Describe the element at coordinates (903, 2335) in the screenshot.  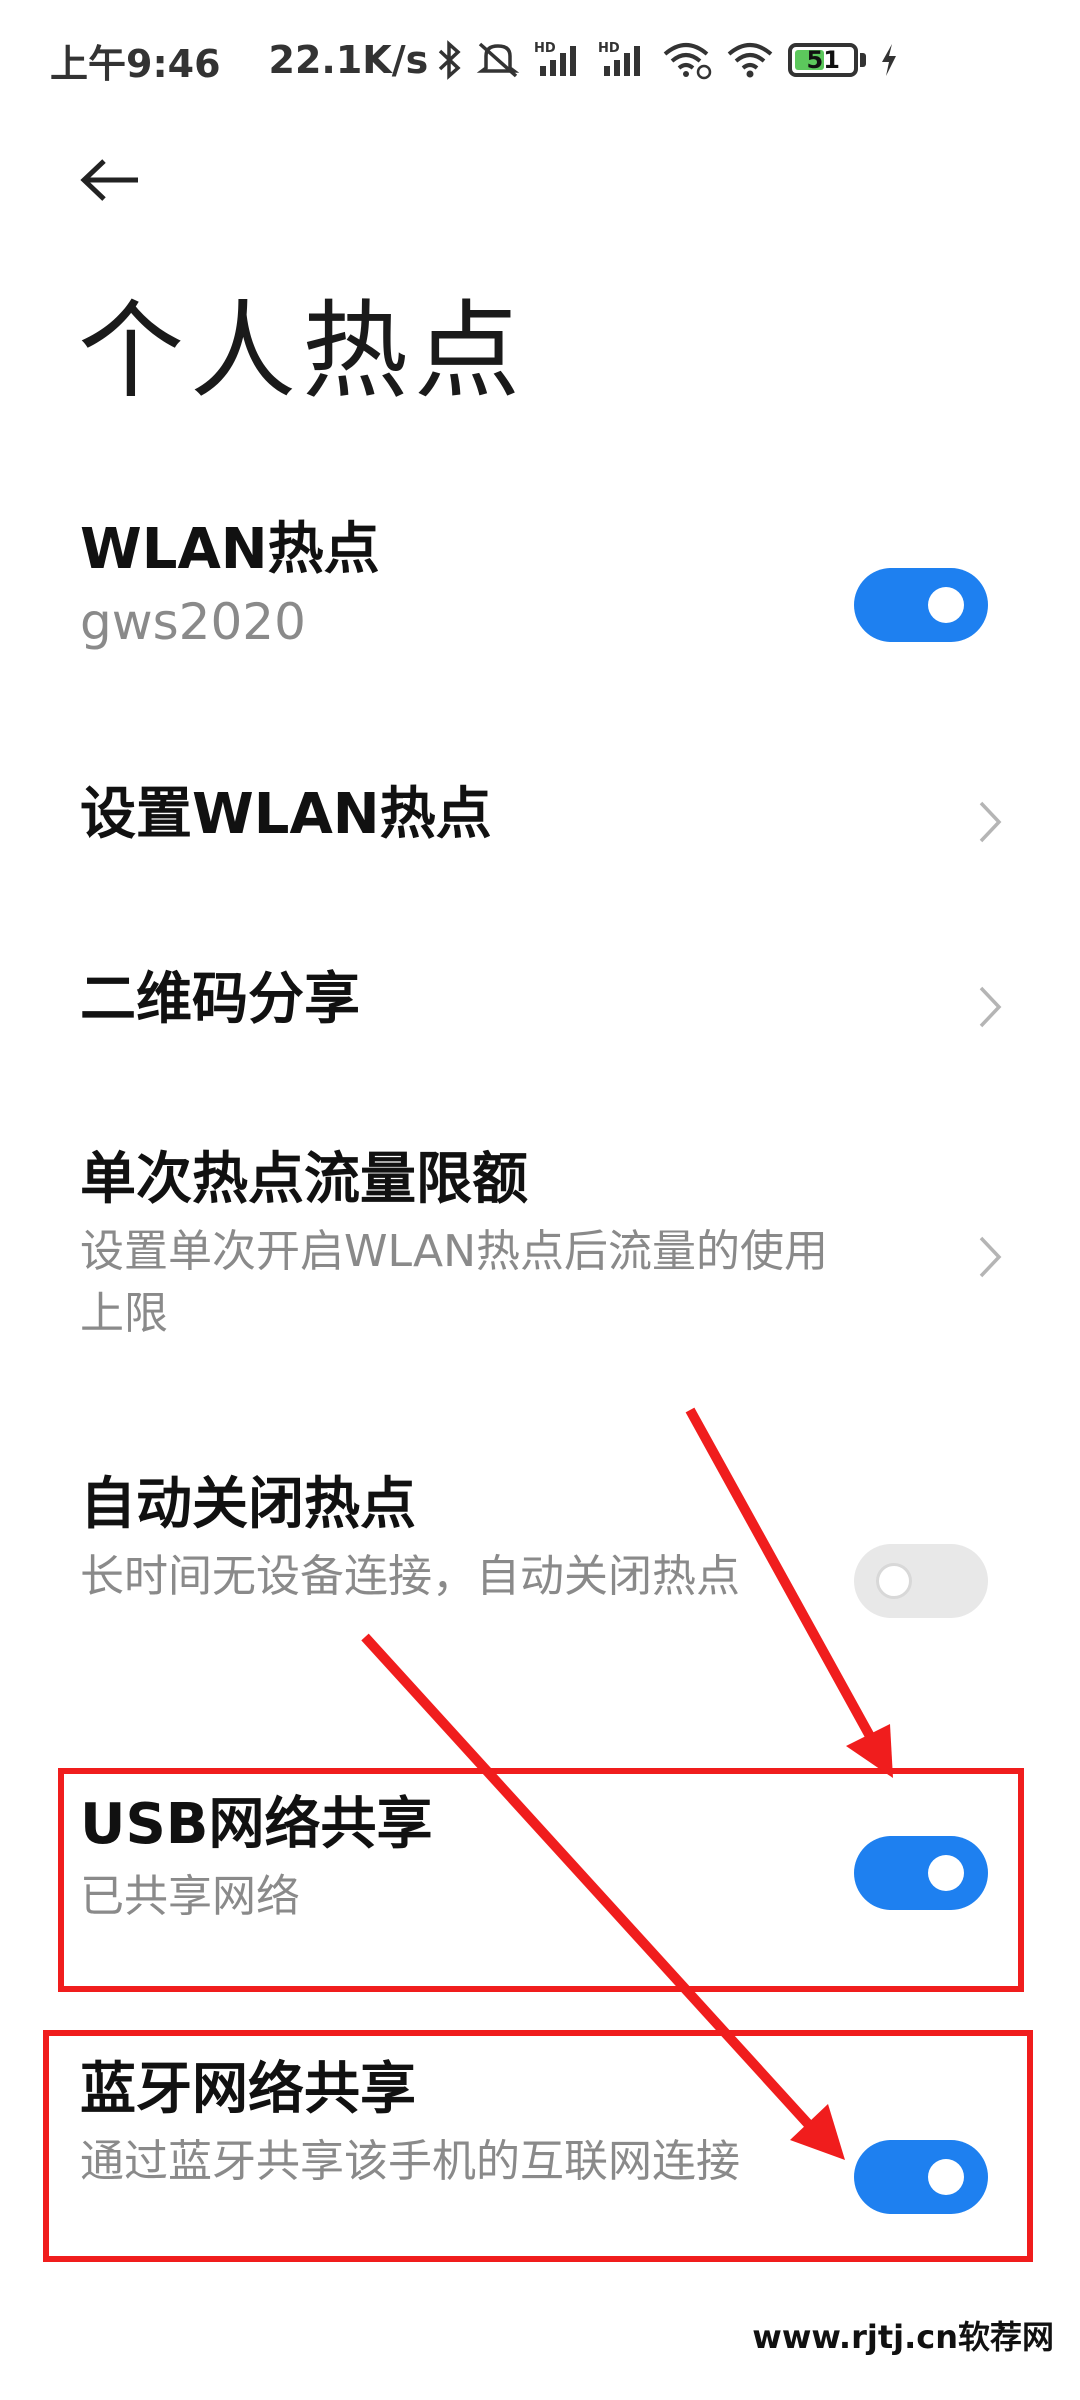
I see `watermark: www.rjtj.cn软荐网` at that location.